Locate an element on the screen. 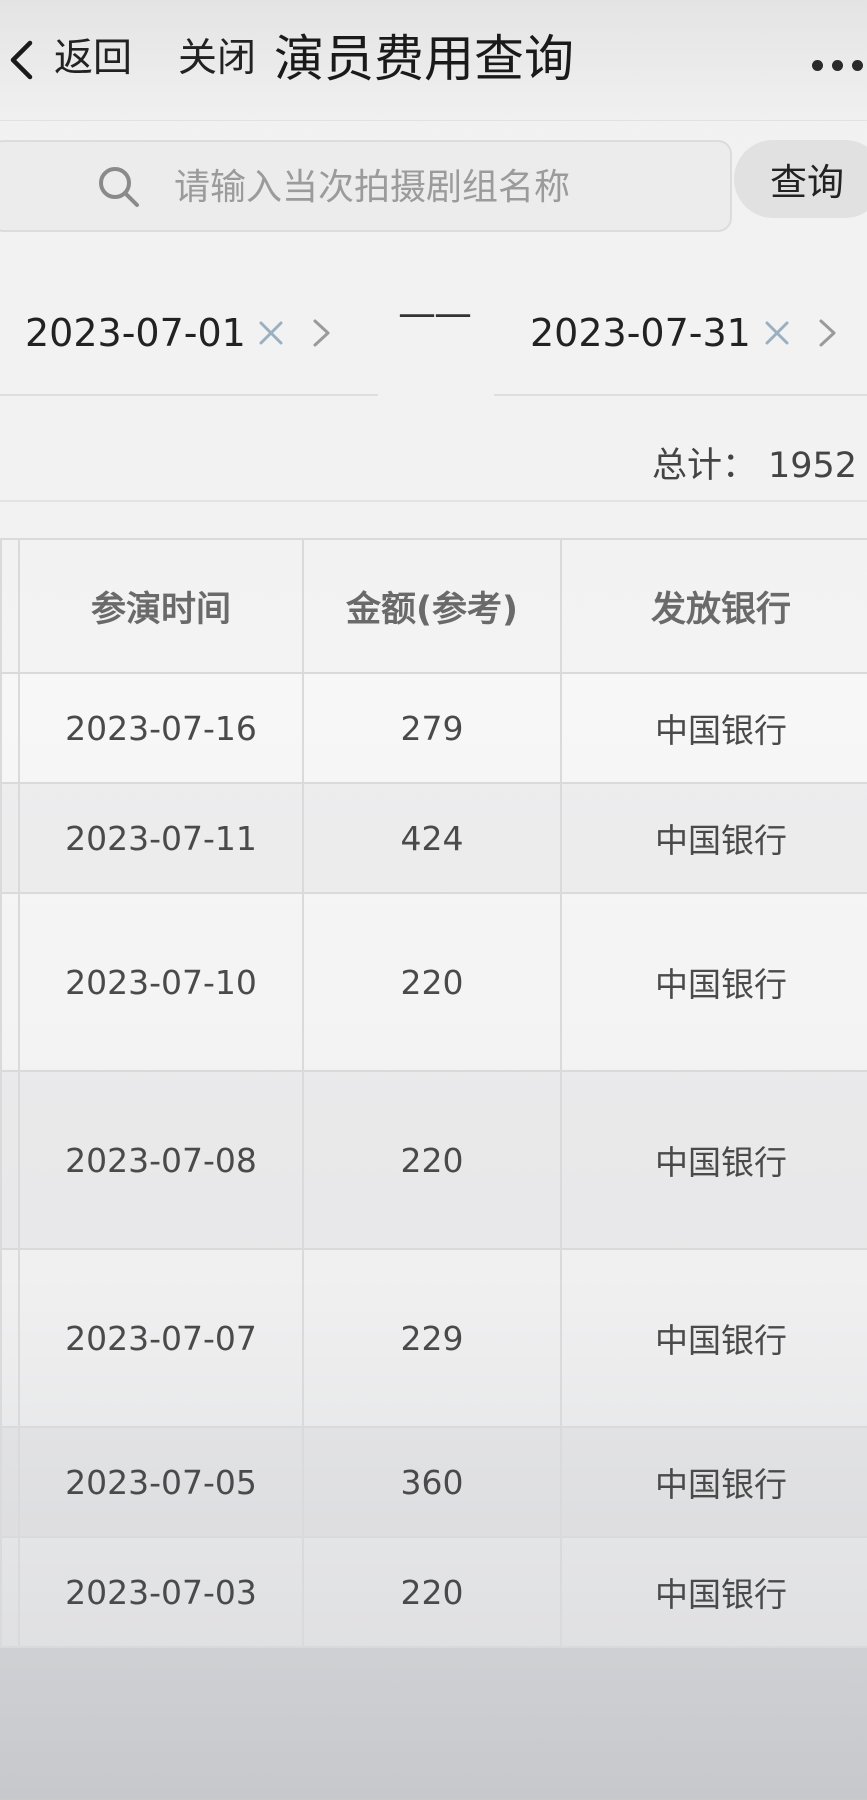 The image size is (867, 1800). table-cell-date: 2023-07-10 is located at coordinates (161, 982).